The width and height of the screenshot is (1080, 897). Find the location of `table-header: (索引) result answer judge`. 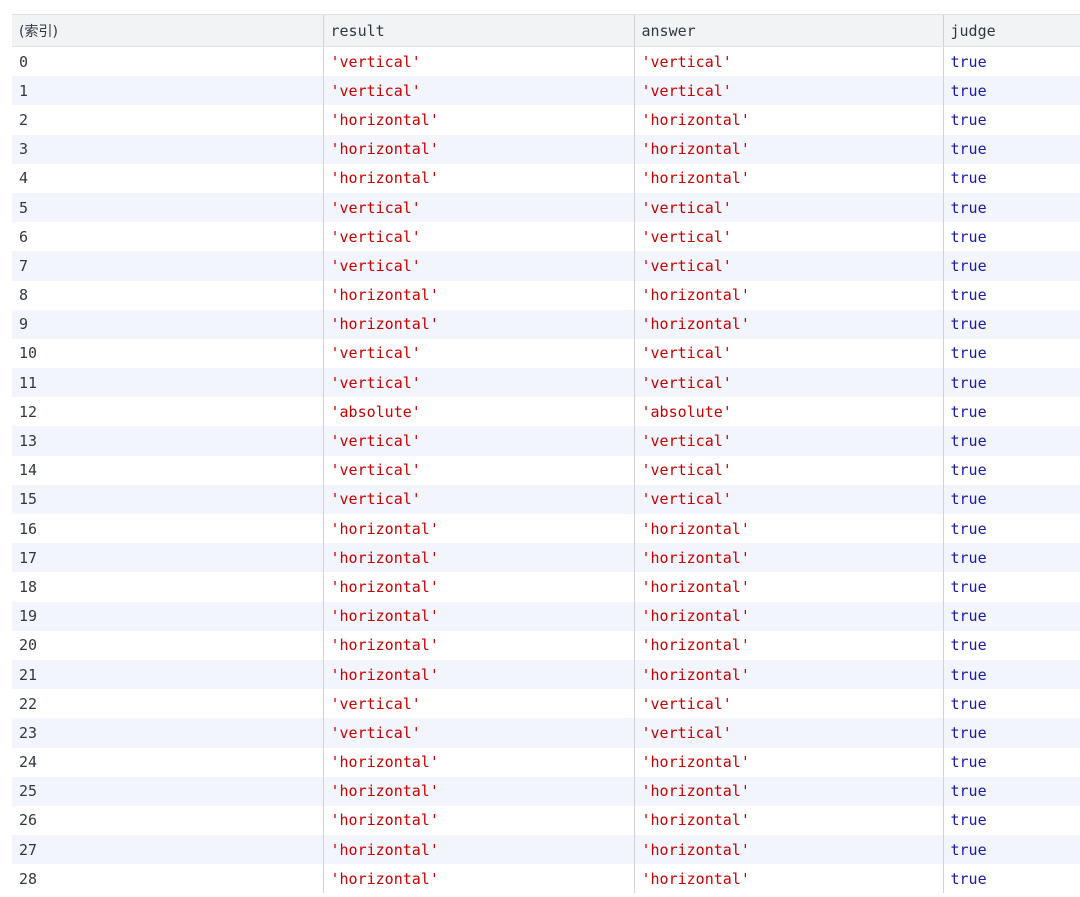

table-header: (索引) result answer judge is located at coordinates (546, 31).